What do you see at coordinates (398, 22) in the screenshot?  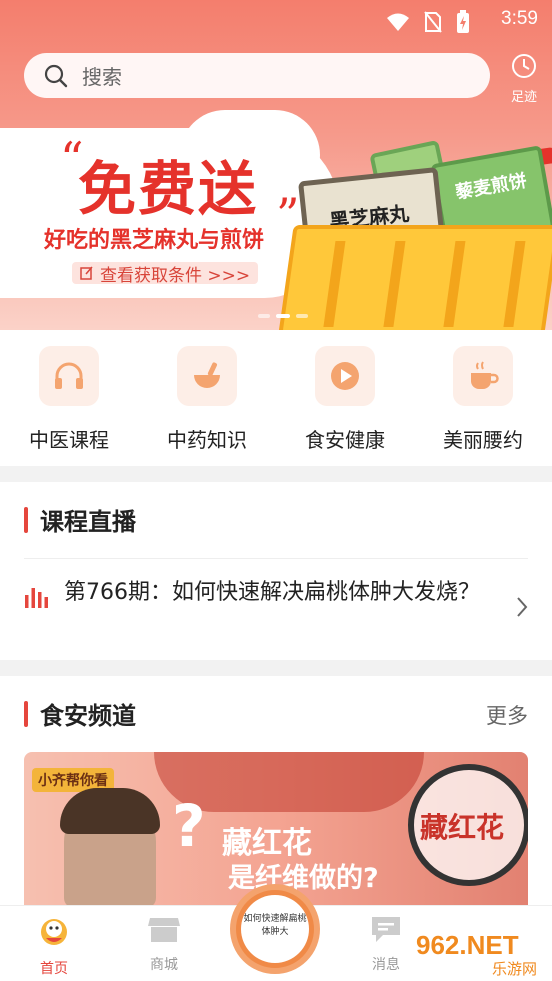 I see `wifi-icon` at bounding box center [398, 22].